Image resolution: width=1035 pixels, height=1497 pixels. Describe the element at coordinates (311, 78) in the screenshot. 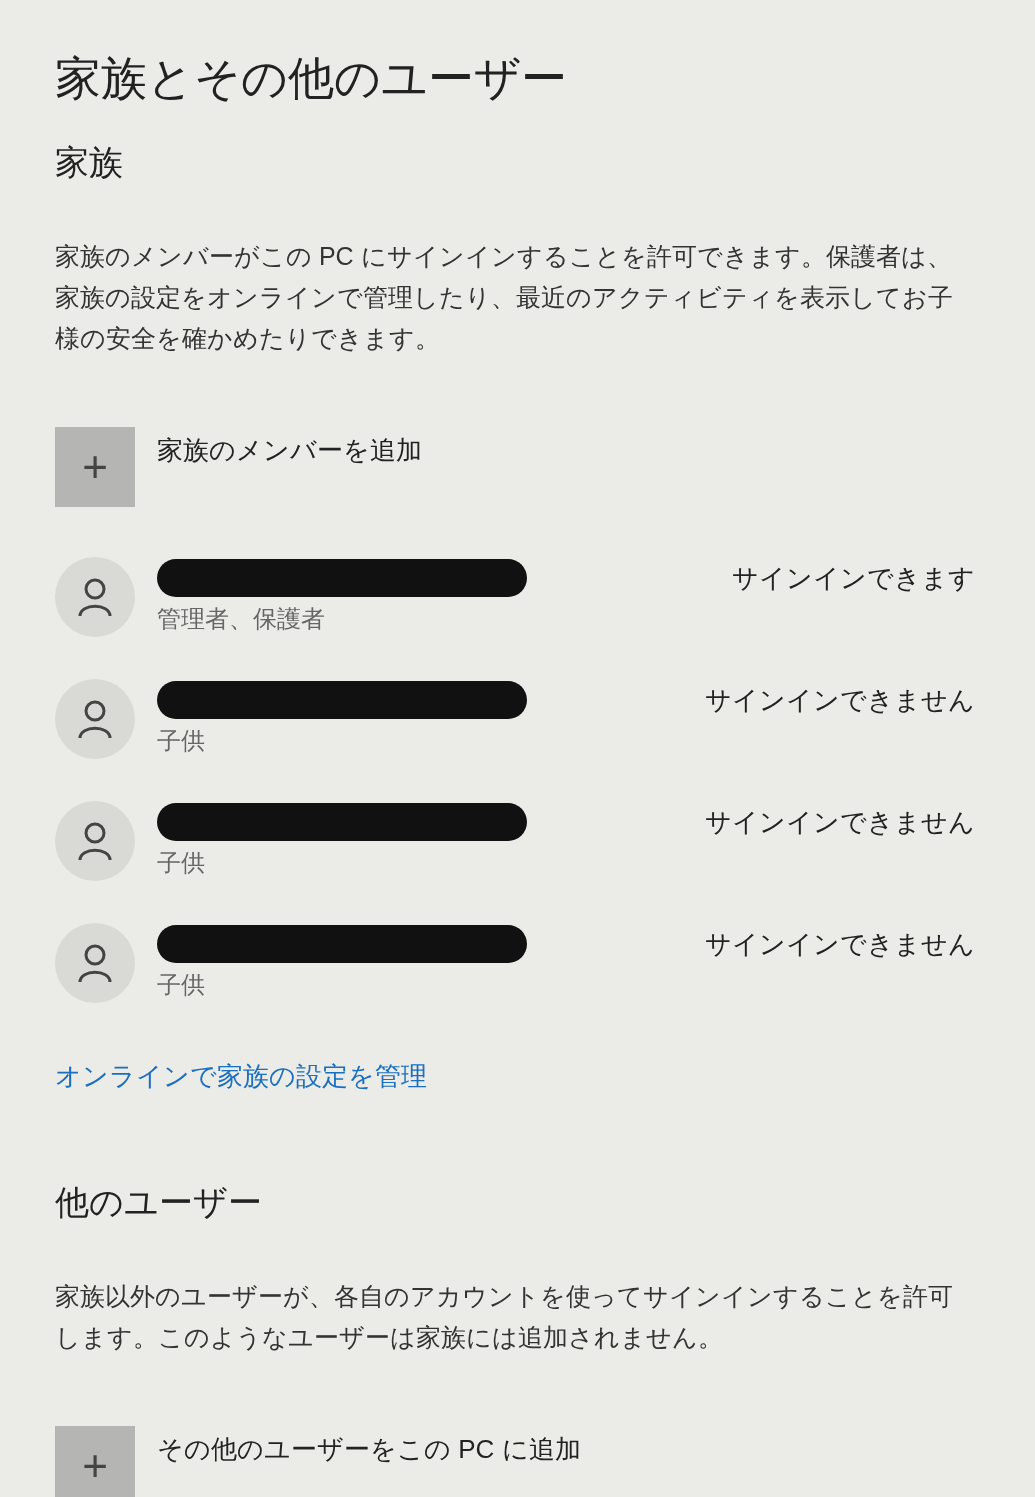

I see `page-title: 家族とその他のユーザー` at that location.